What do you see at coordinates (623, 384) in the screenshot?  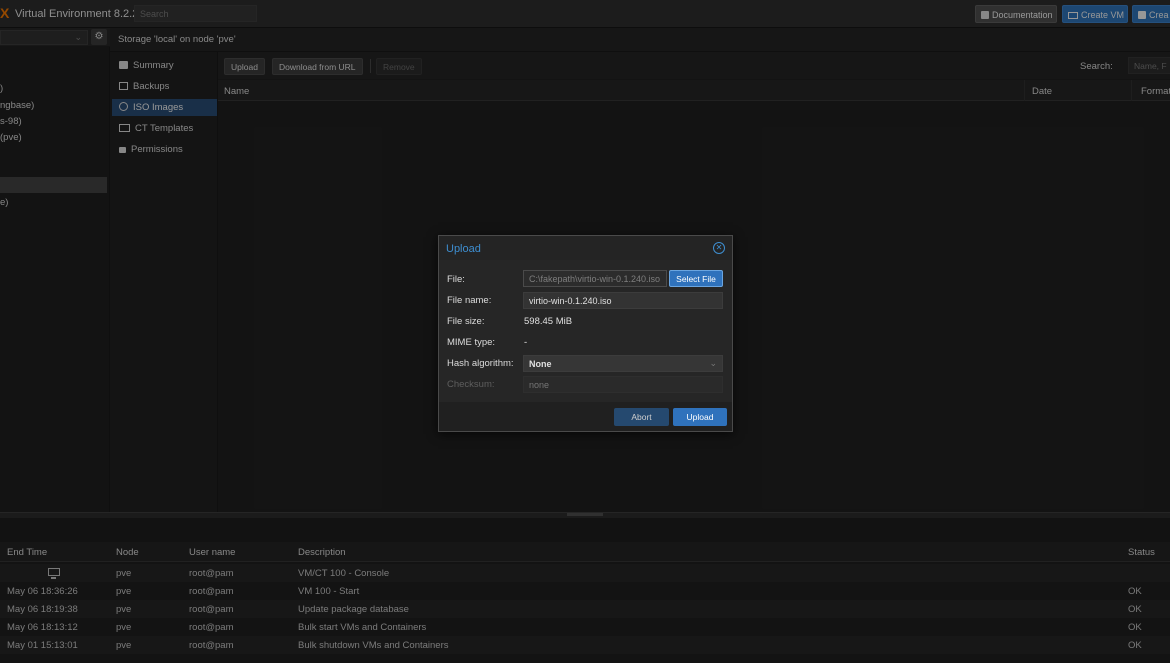 I see `checksum-field` at bounding box center [623, 384].